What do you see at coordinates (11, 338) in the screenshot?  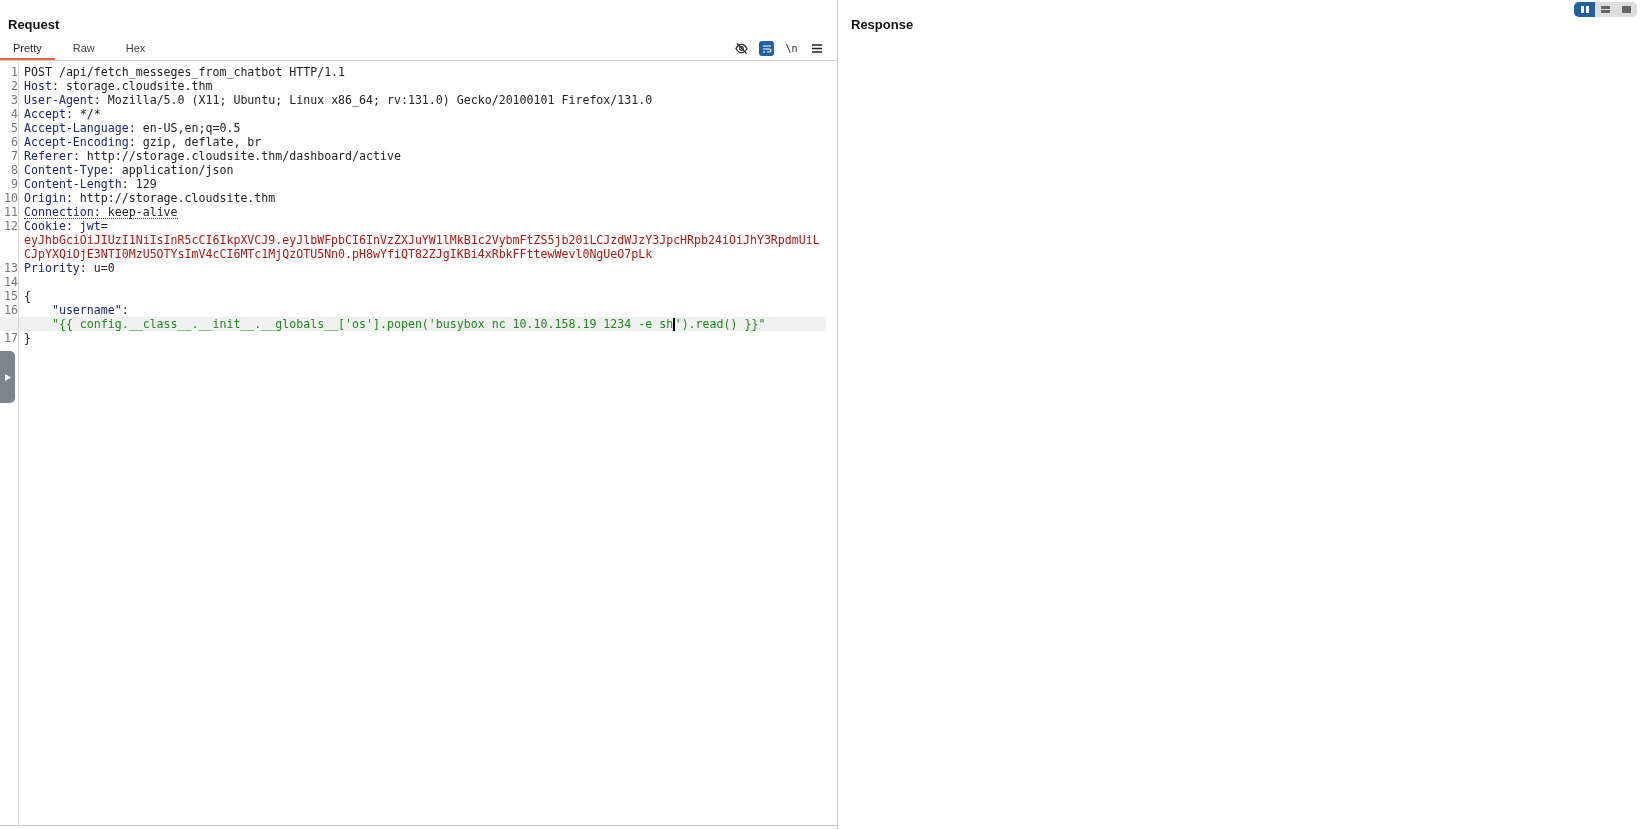 I see `line-number: 17` at bounding box center [11, 338].